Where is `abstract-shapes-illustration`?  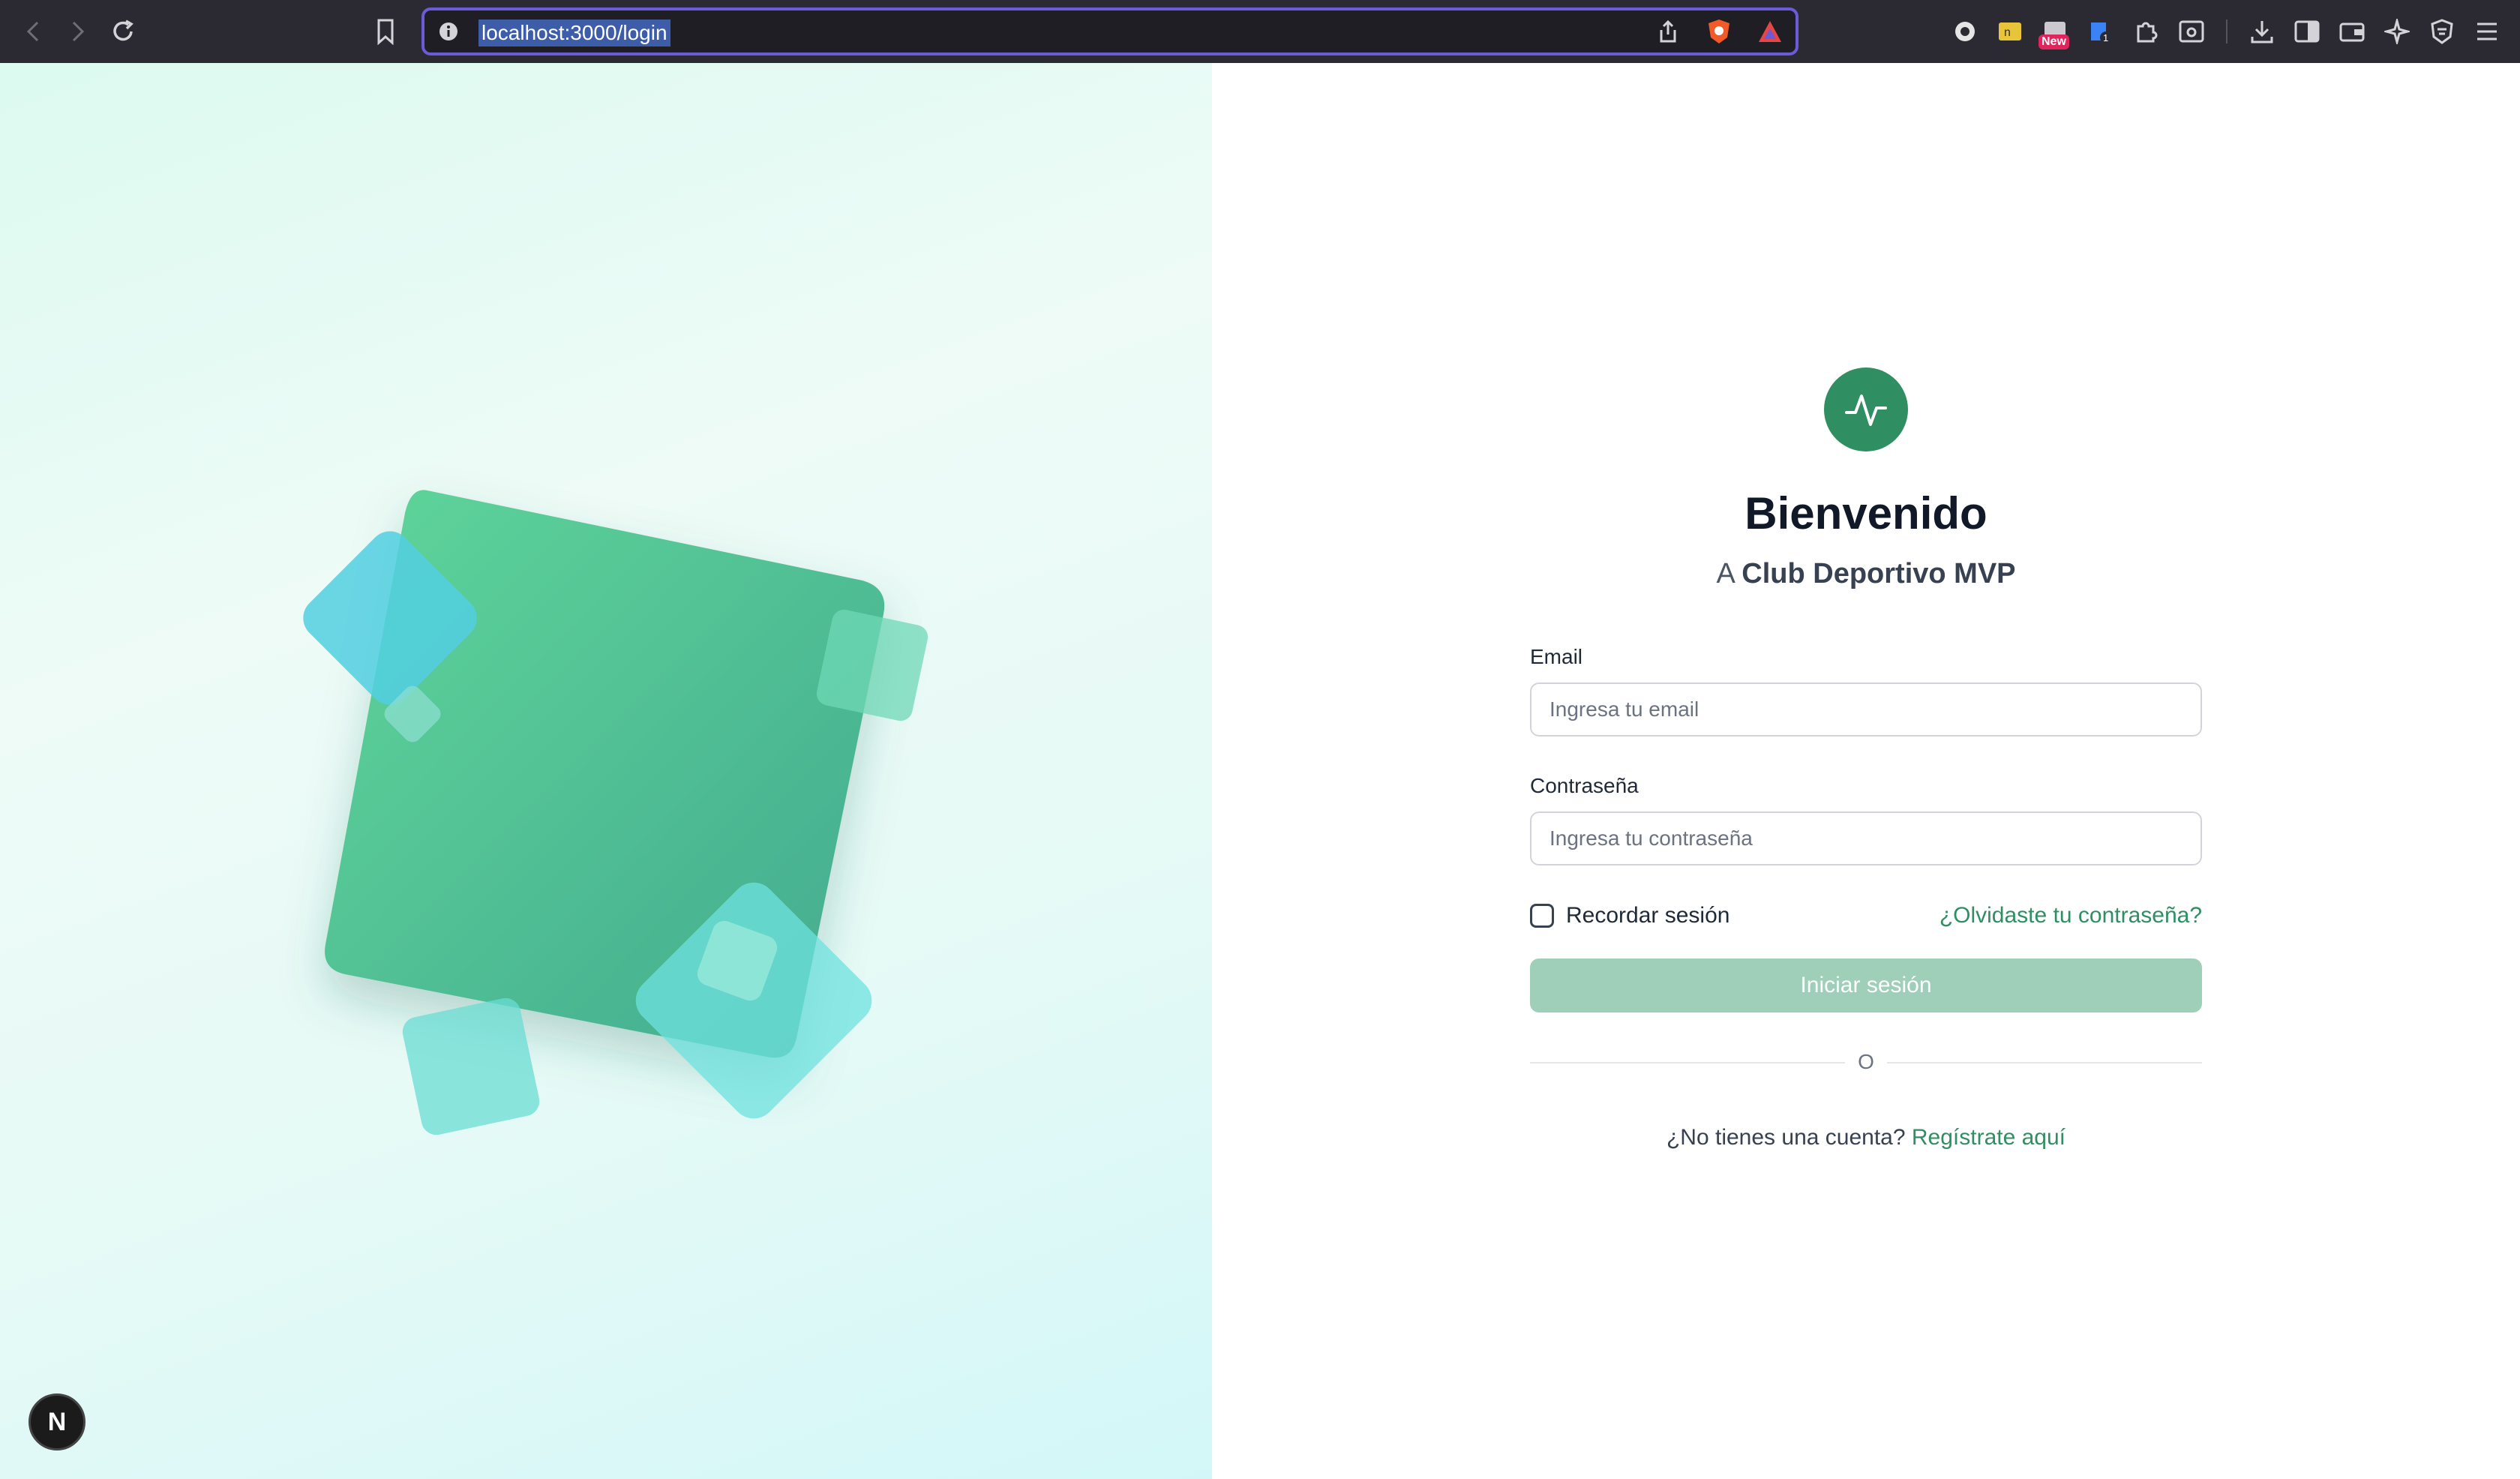 abstract-shapes-illustration is located at coordinates (615, 813).